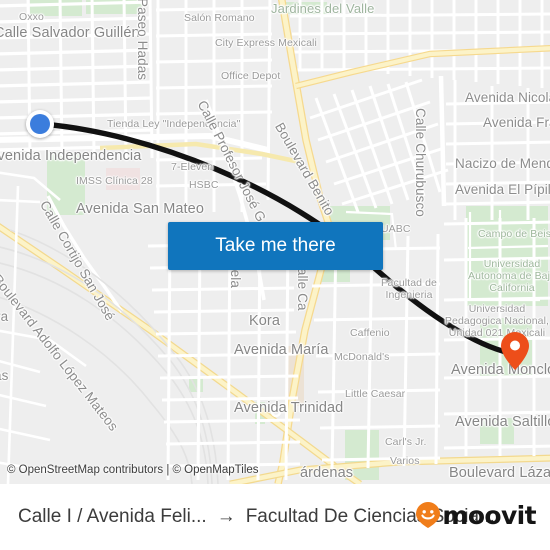  I want to click on origin-marker, so click(40, 124).